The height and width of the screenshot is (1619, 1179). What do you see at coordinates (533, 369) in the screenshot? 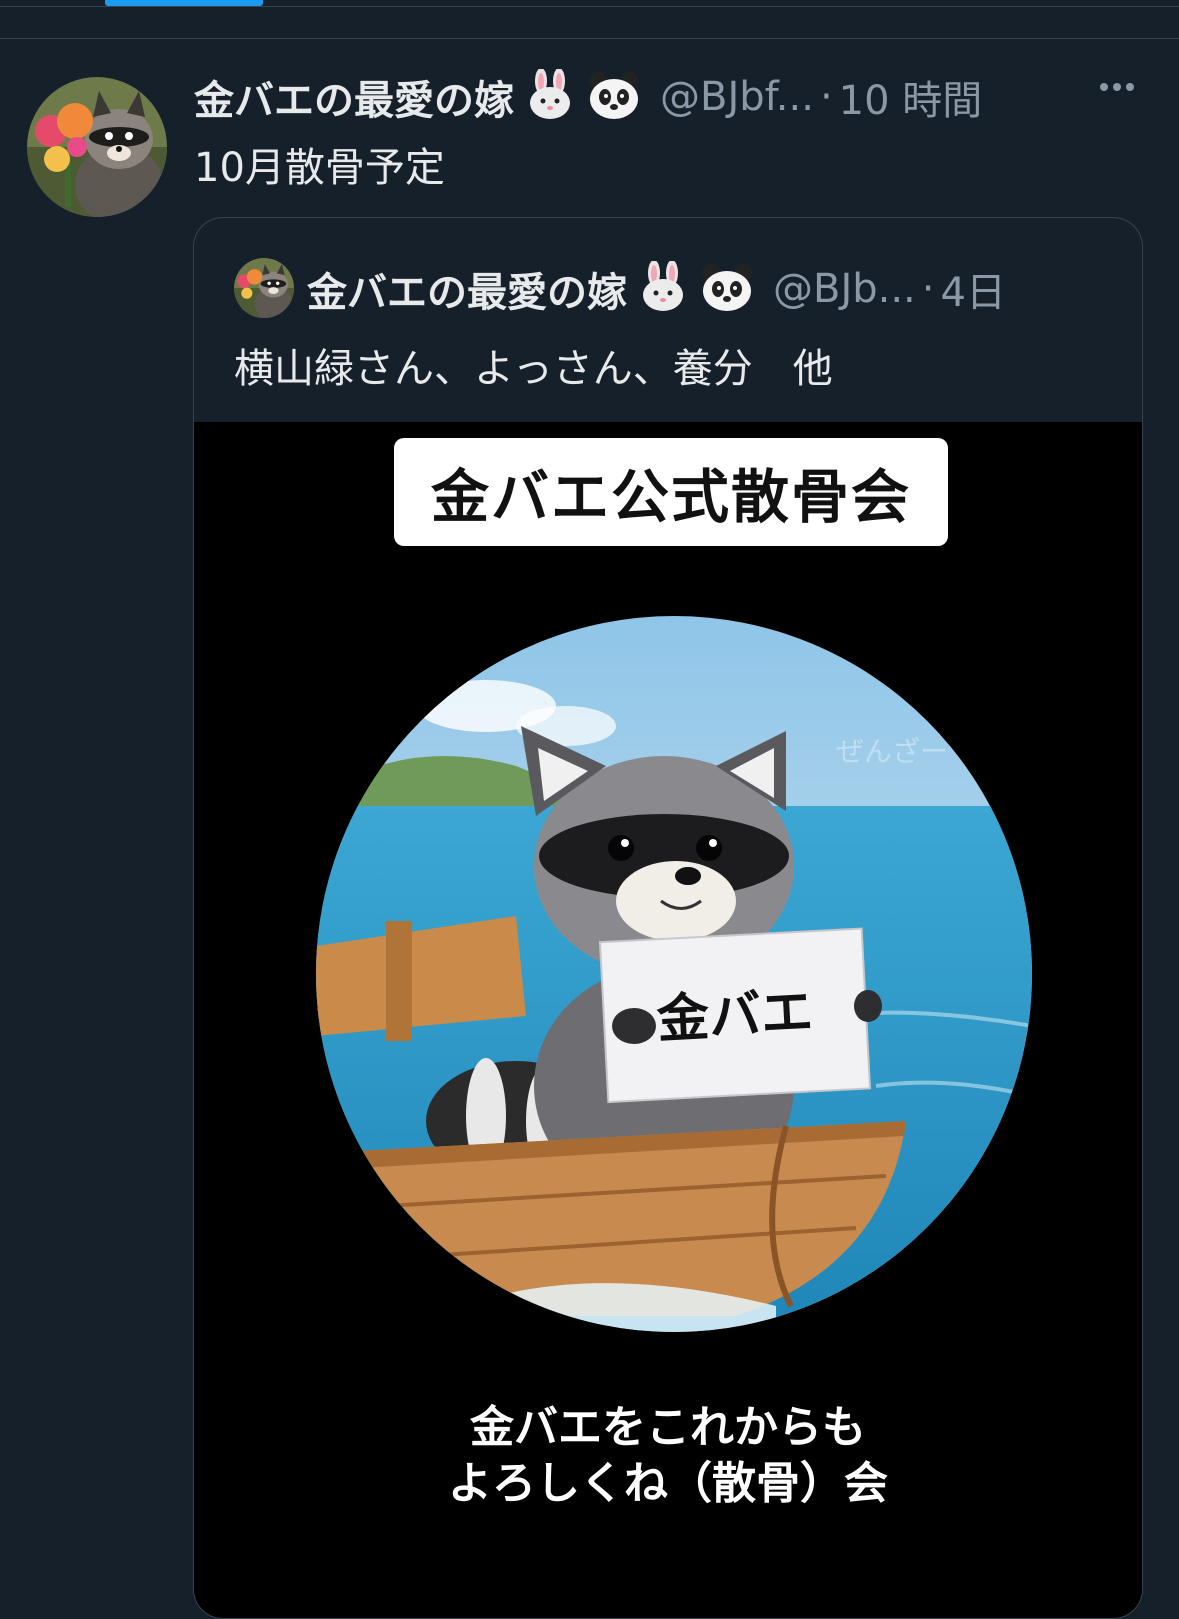
I see `quoted-post-text: 横山緑さん、よっさん、養分 他` at bounding box center [533, 369].